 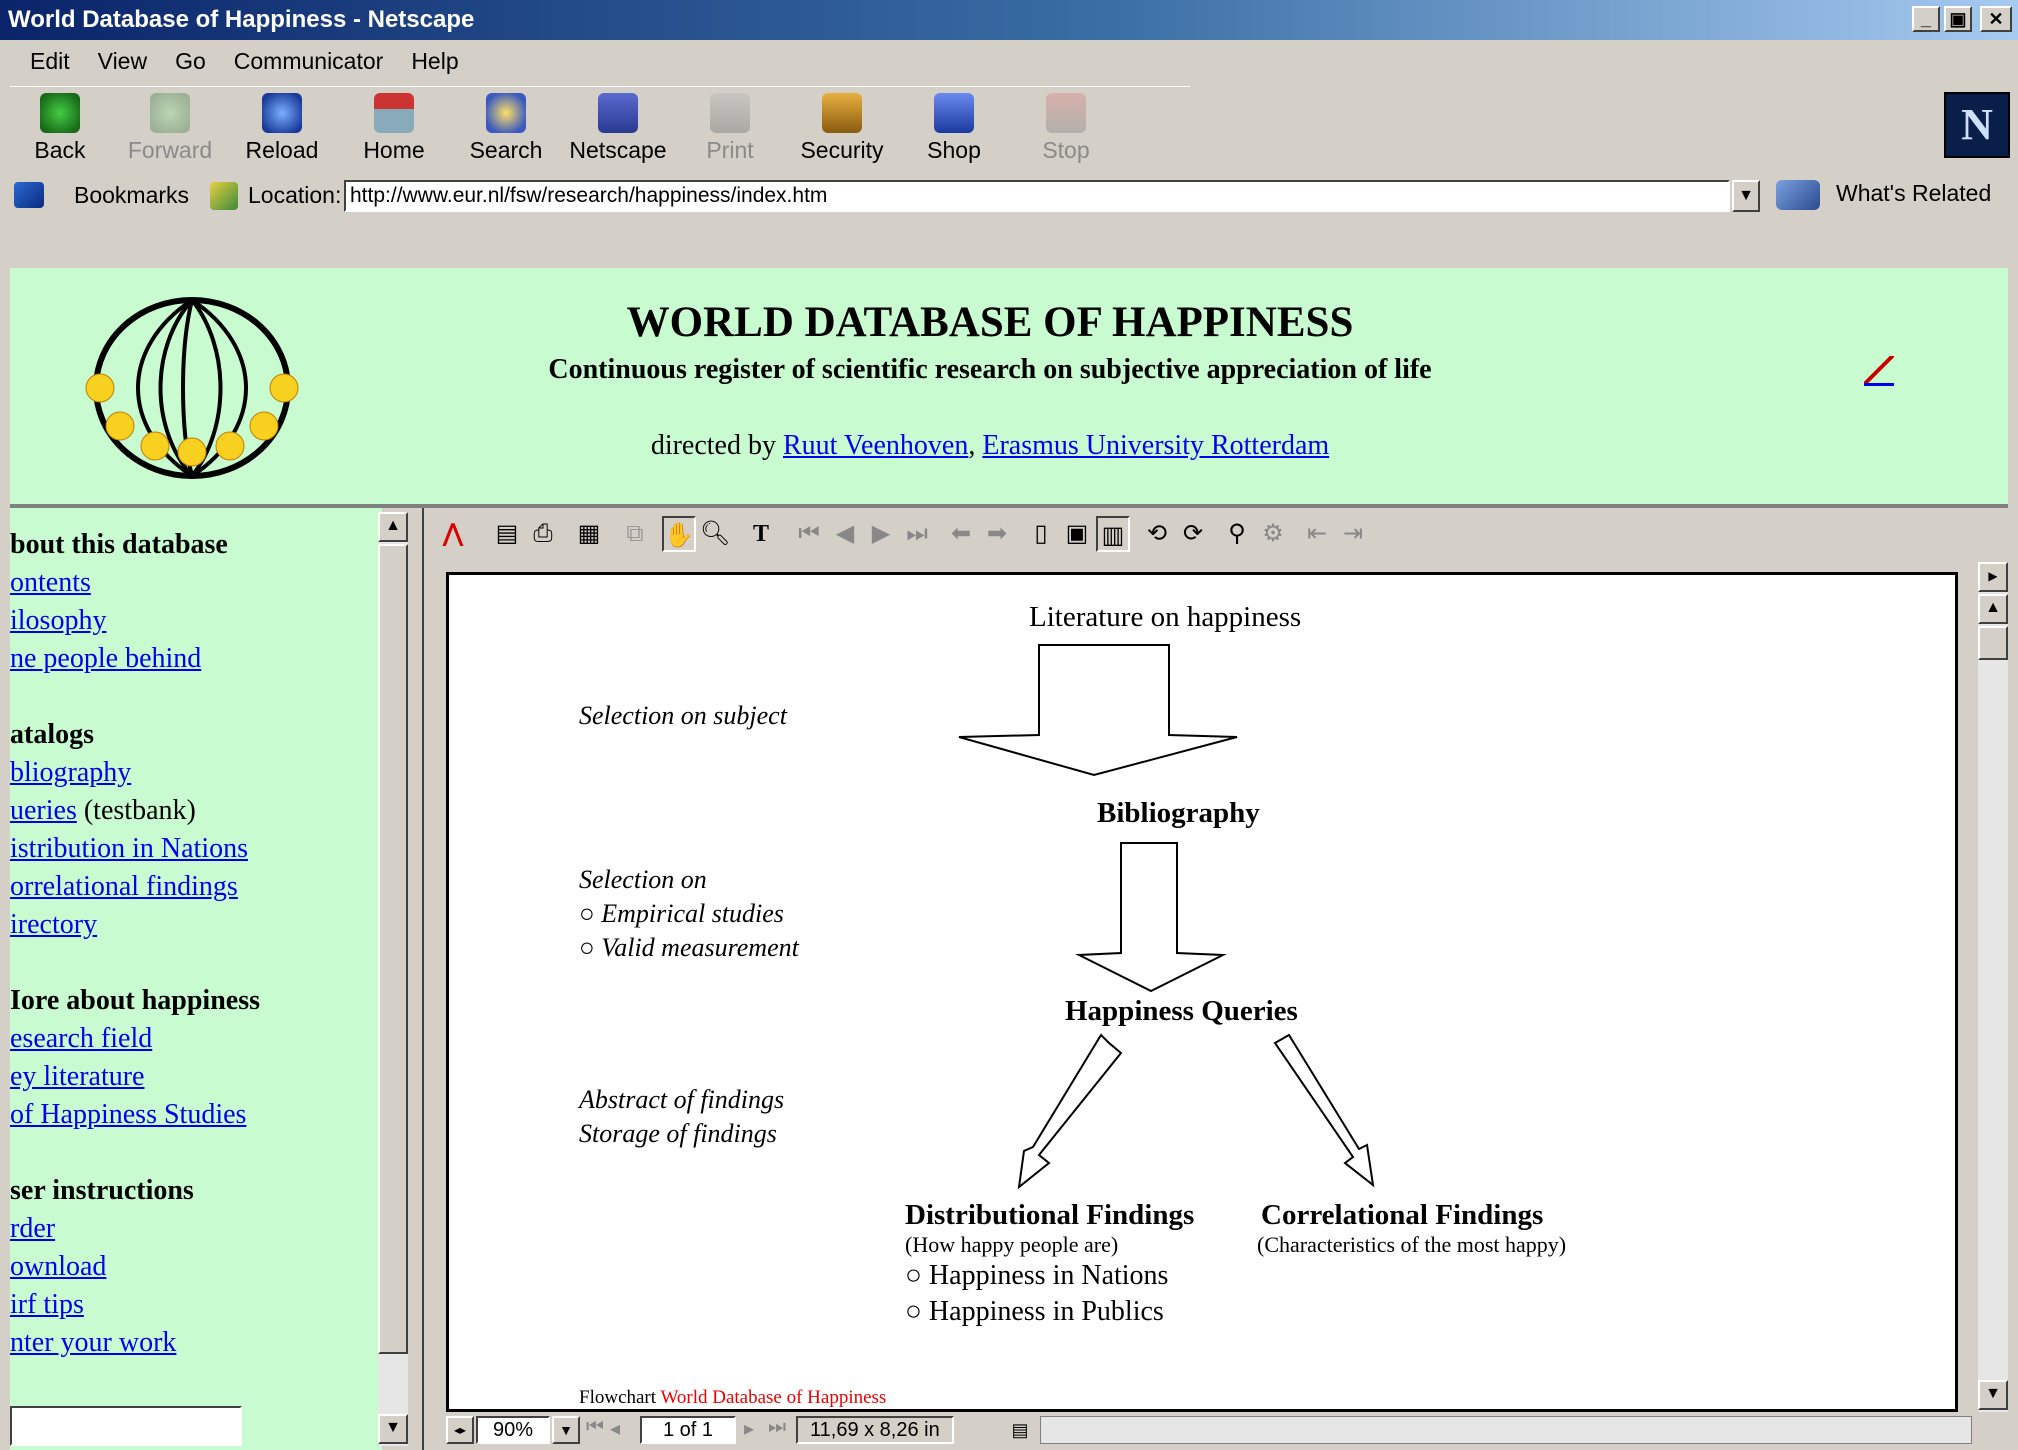 I want to click on shop-button: Shop, so click(x=954, y=133).